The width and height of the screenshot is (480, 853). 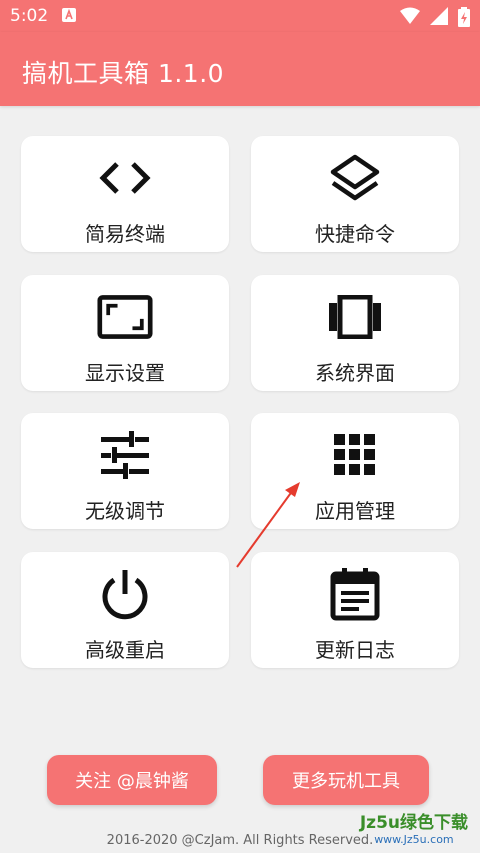 What do you see at coordinates (69, 15) in the screenshot?
I see `notification-a-icon` at bounding box center [69, 15].